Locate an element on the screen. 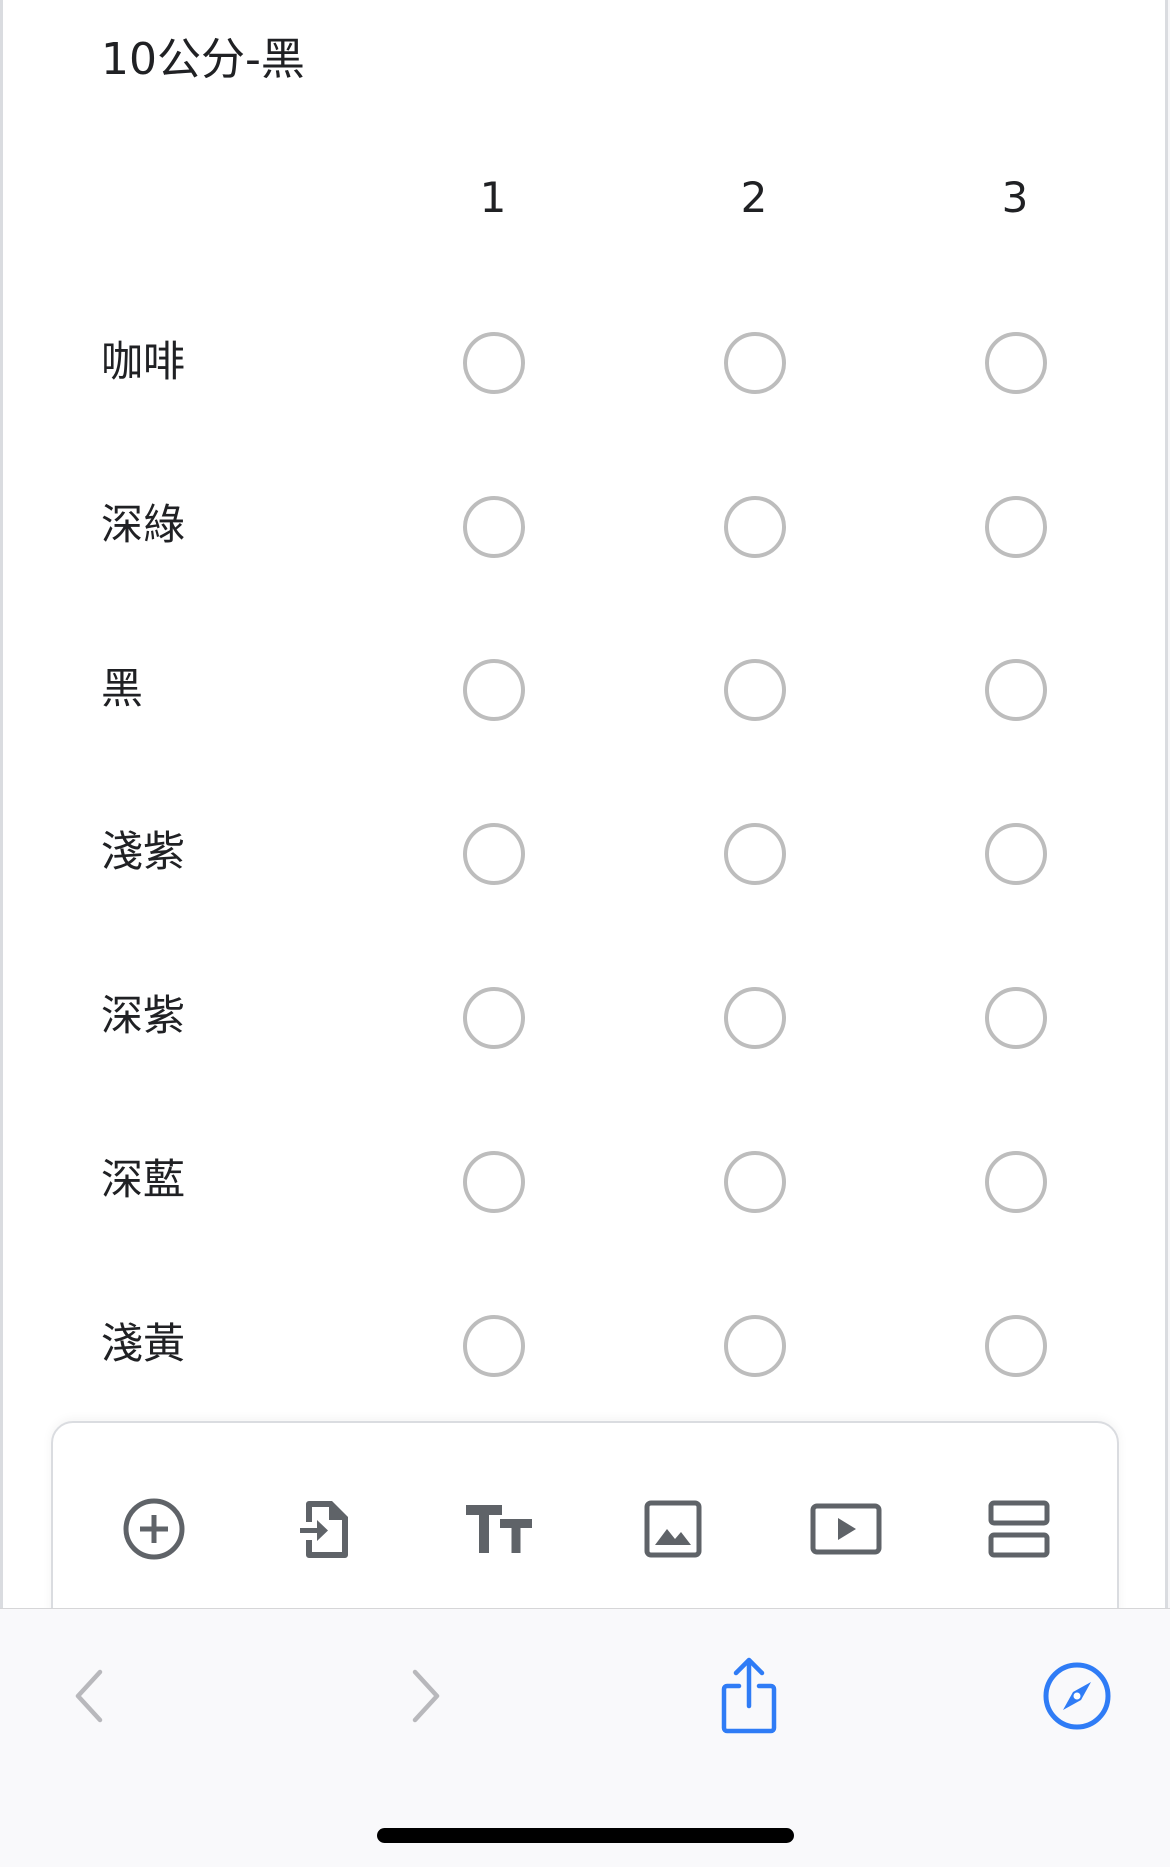  browser-toolbar is located at coordinates (585, 1737).